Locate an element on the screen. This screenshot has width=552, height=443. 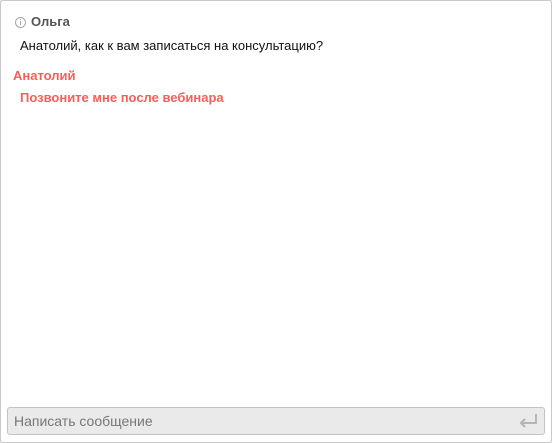
message-composer is located at coordinates (276, 421).